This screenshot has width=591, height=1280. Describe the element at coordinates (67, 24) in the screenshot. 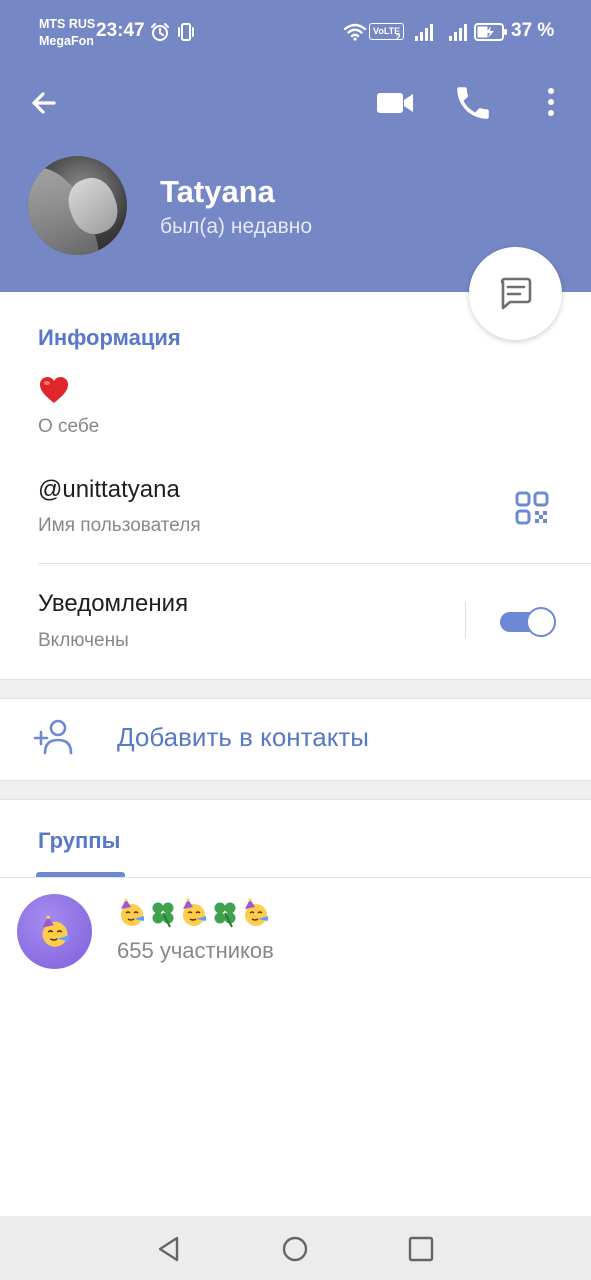

I see `carrier-name-1: MTS RUS` at that location.